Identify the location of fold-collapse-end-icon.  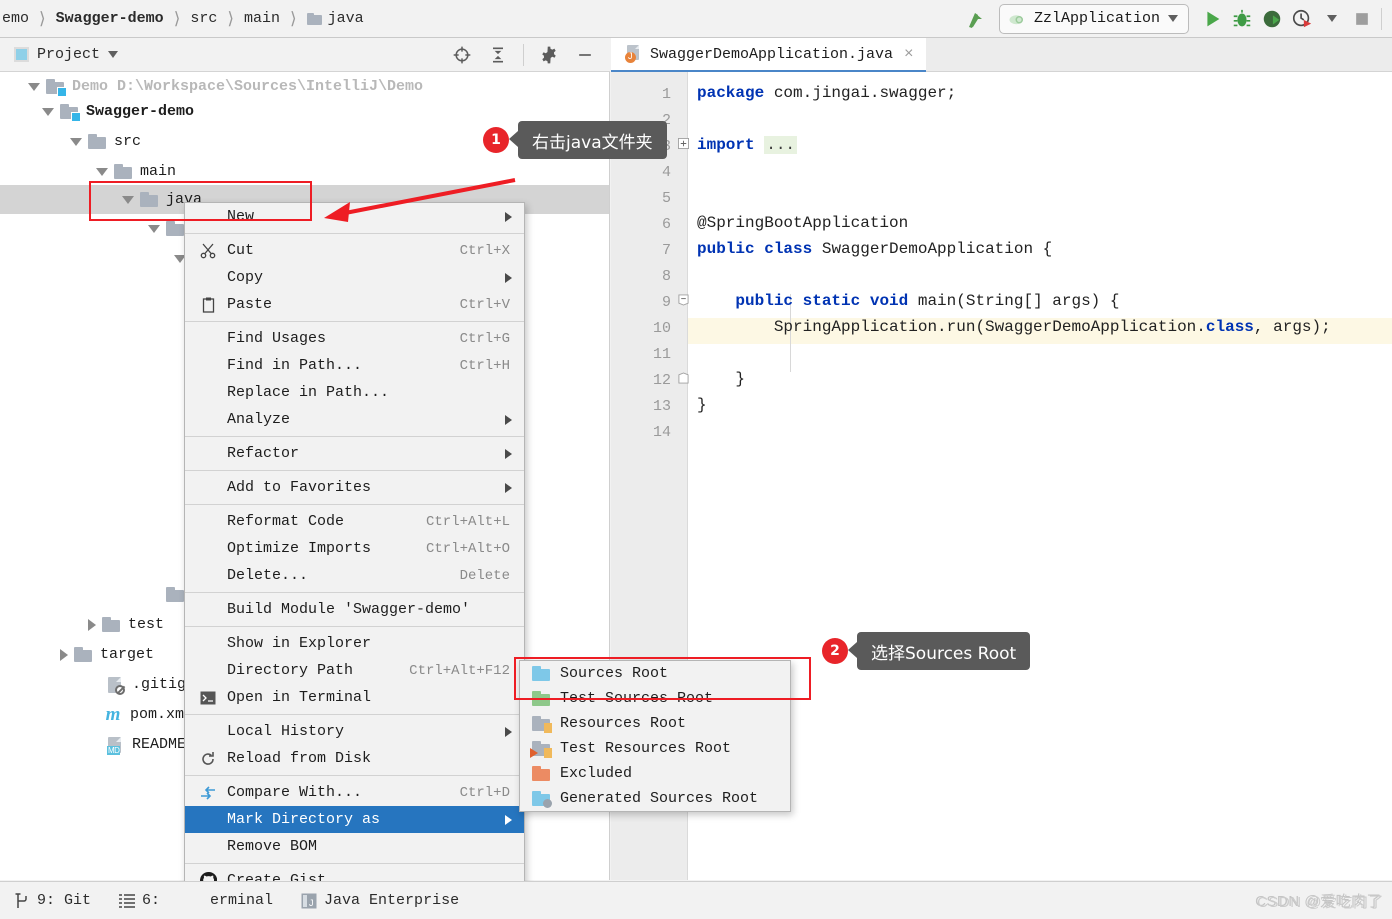
(683, 380).